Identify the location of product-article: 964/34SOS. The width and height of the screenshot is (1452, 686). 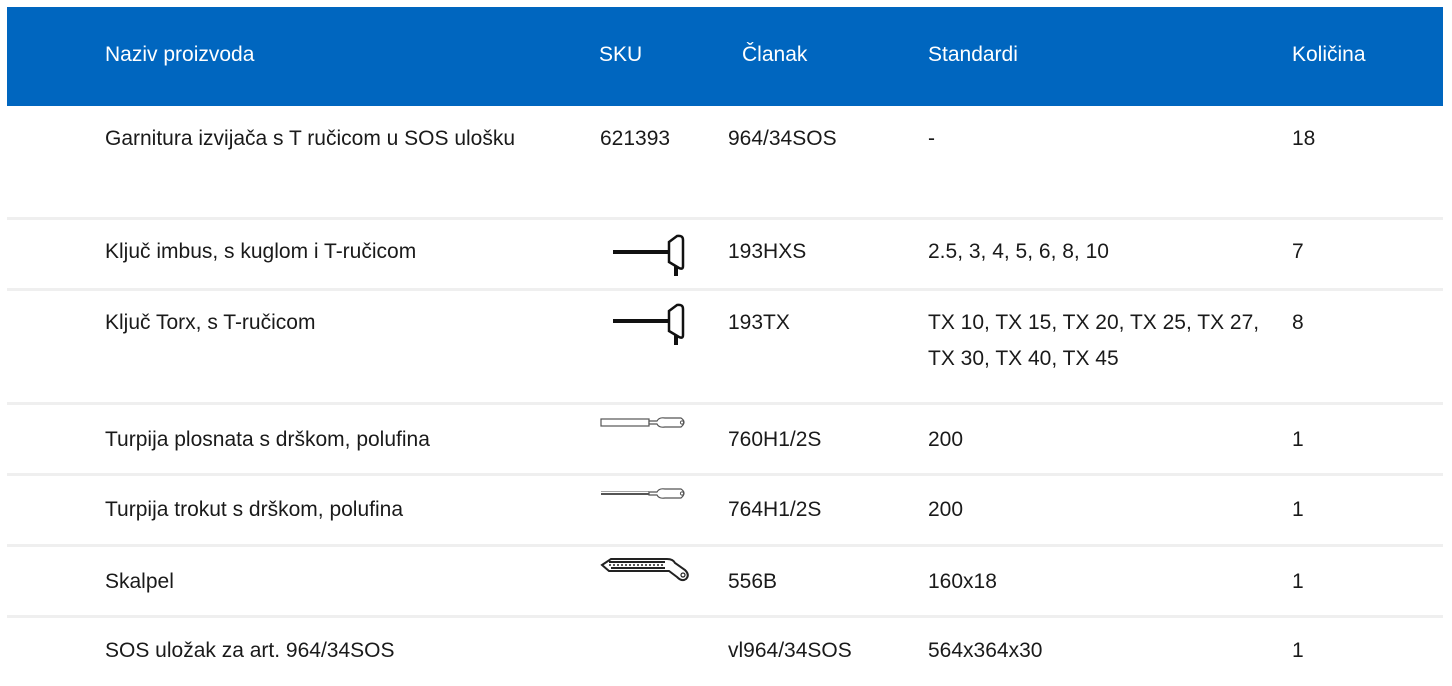
(782, 138).